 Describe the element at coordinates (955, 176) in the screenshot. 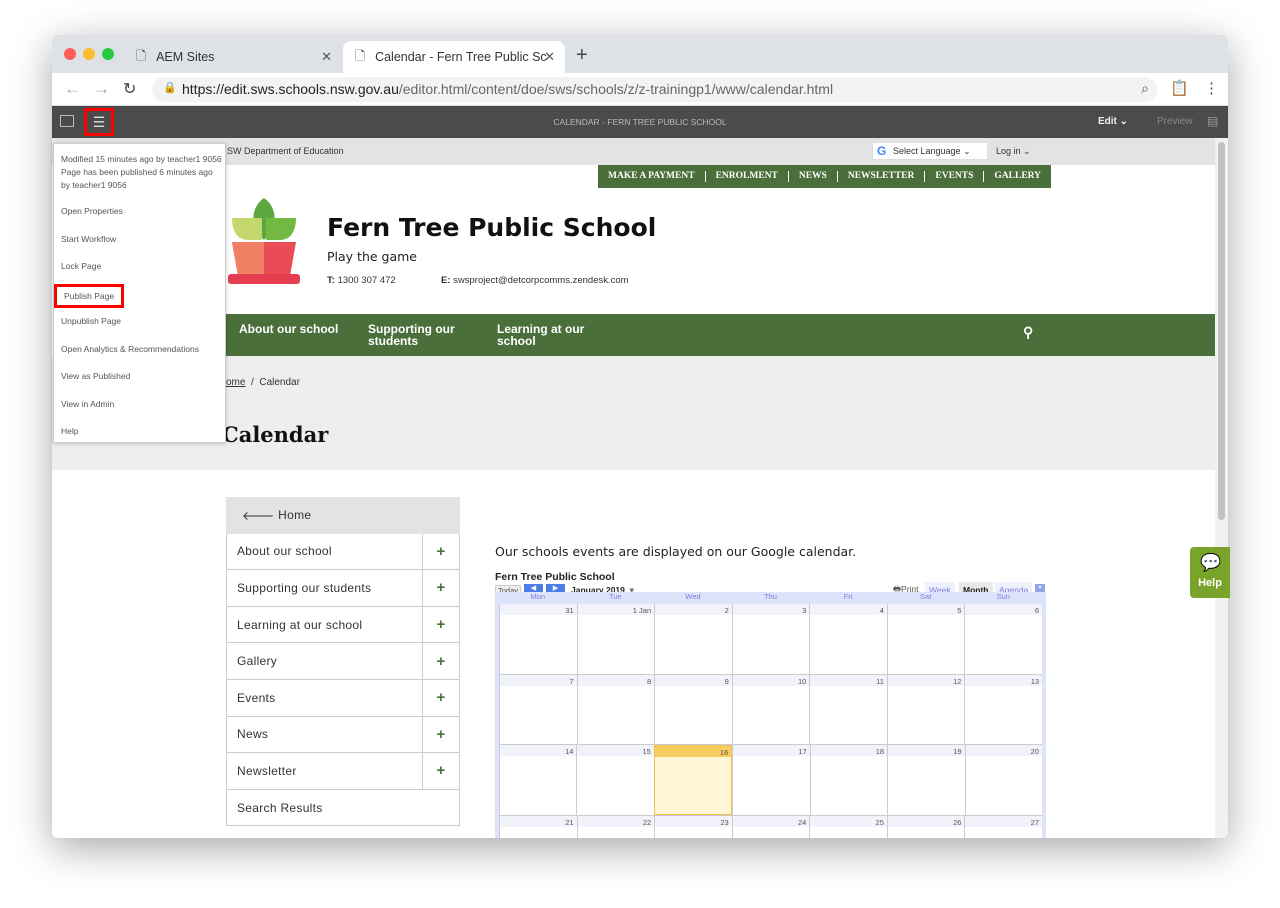

I see `events-link: EVENTS` at that location.